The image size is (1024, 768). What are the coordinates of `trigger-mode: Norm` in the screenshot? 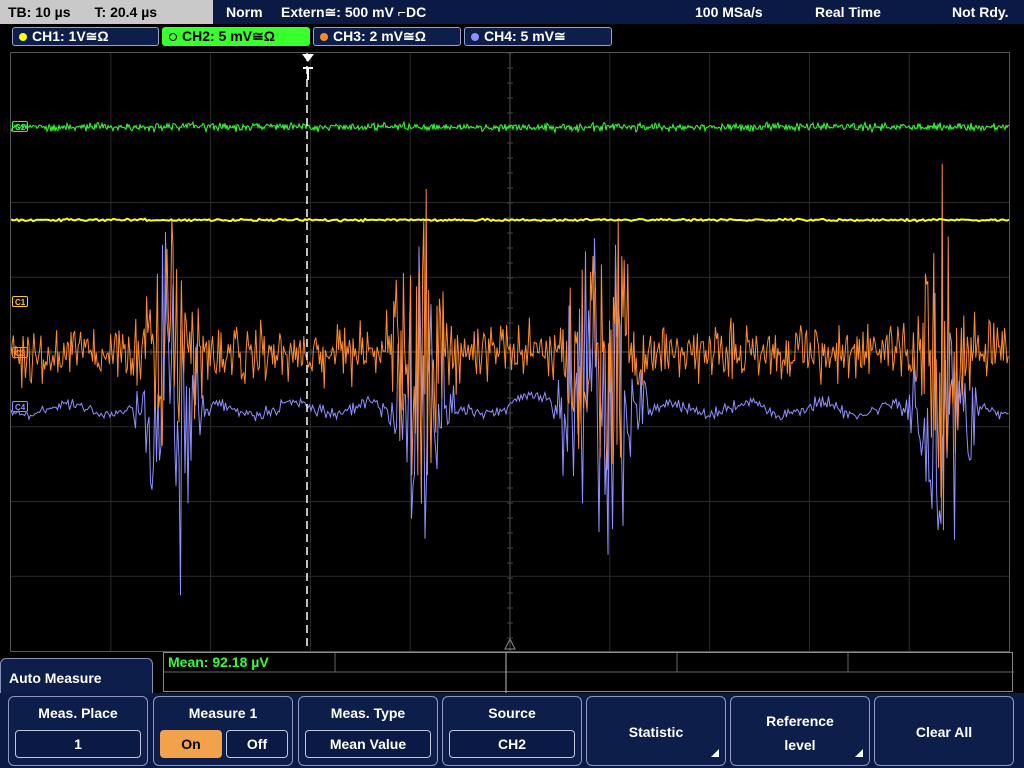 It's located at (244, 12).